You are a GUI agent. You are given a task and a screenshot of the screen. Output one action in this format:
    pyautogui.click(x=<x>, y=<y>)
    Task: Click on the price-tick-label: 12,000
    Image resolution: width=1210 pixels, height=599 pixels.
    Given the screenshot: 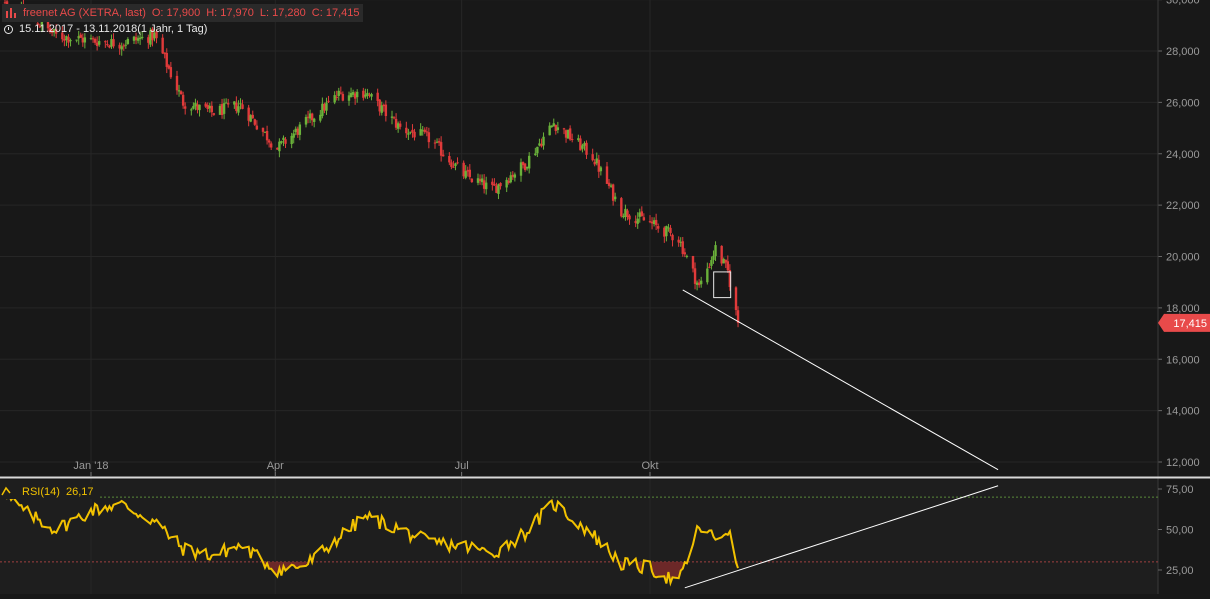 What is the action you would take?
    pyautogui.click(x=1183, y=463)
    